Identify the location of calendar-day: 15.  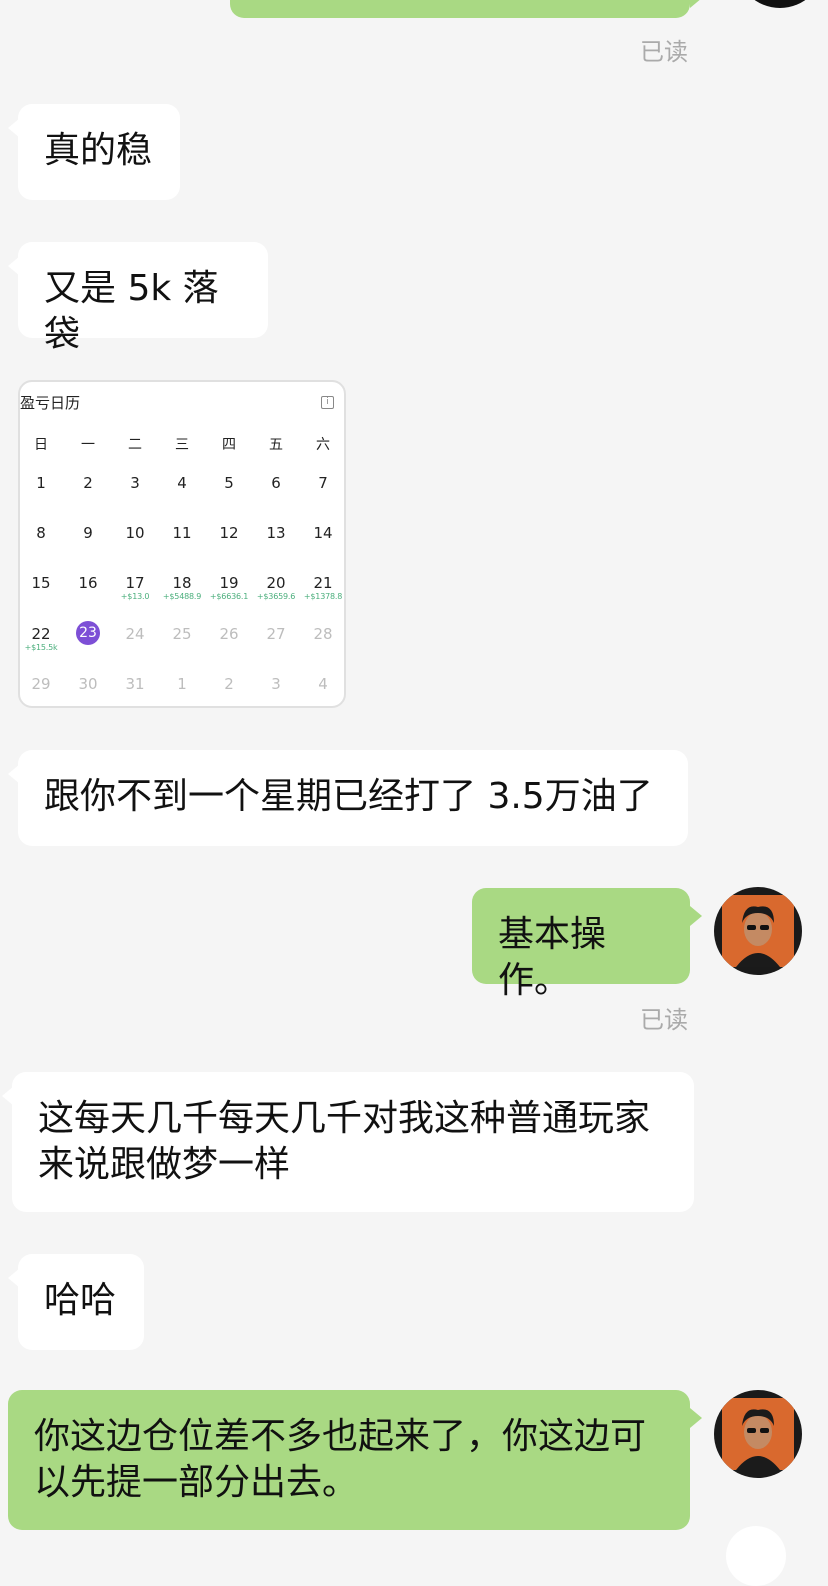
(41, 583).